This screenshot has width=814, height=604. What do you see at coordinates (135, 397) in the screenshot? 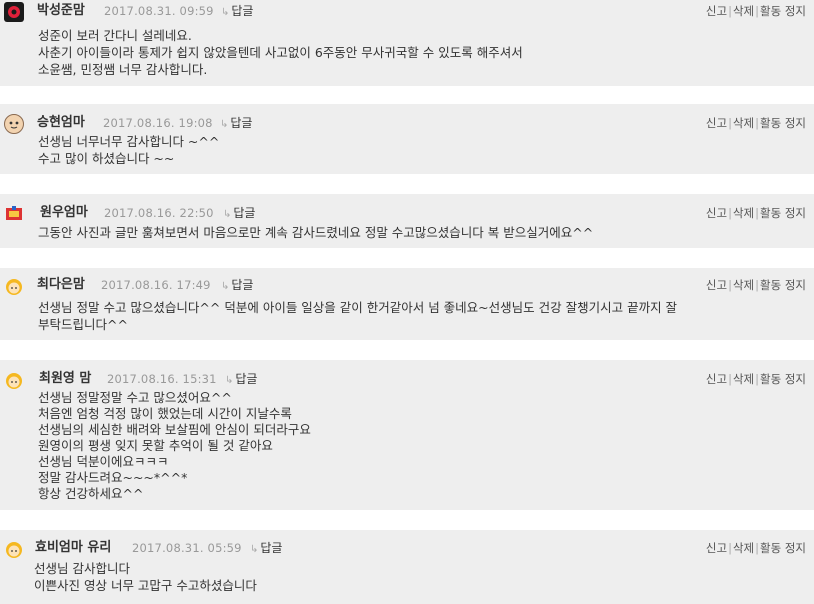
I see `comment-line: 선생님 정말정말 수고 많으셨어요^^` at bounding box center [135, 397].